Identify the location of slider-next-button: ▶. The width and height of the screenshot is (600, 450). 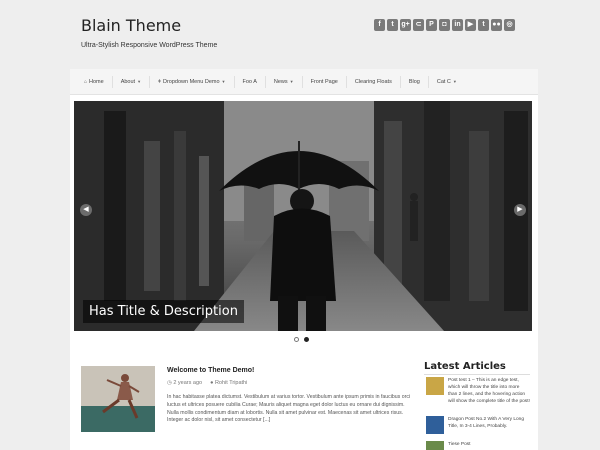
(520, 210).